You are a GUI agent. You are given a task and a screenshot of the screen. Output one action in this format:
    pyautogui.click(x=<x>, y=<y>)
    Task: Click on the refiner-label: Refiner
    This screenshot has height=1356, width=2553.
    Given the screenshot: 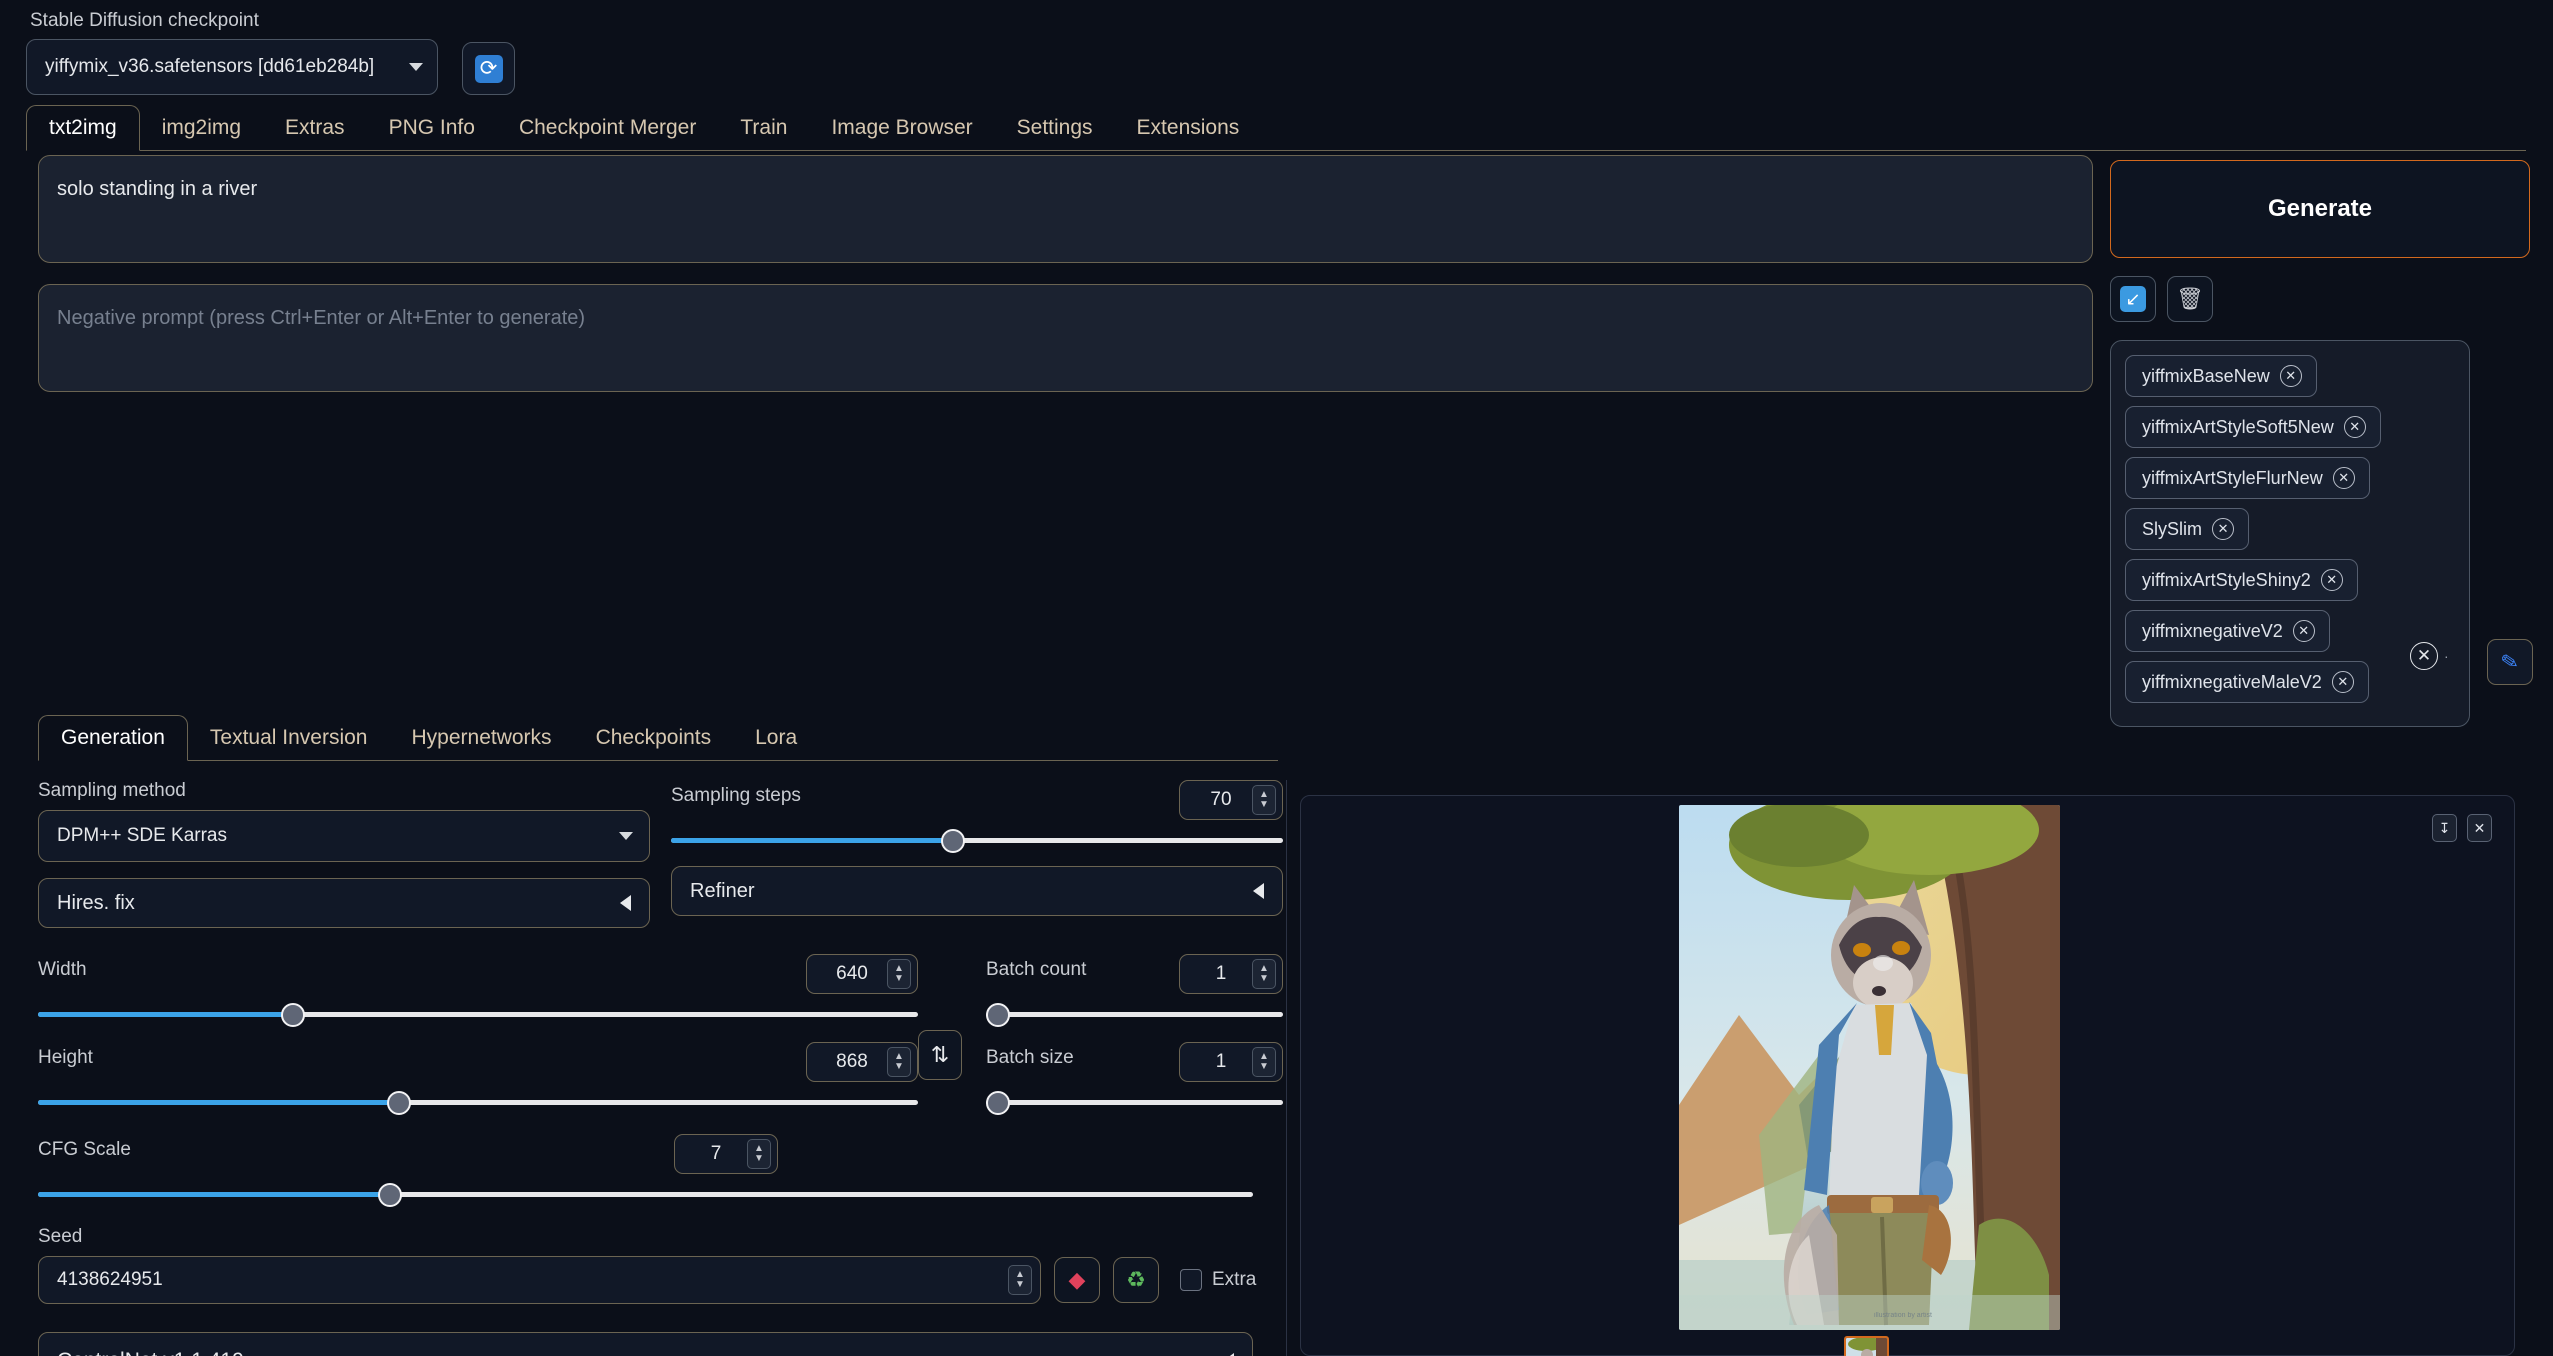 What is the action you would take?
    pyautogui.click(x=722, y=890)
    